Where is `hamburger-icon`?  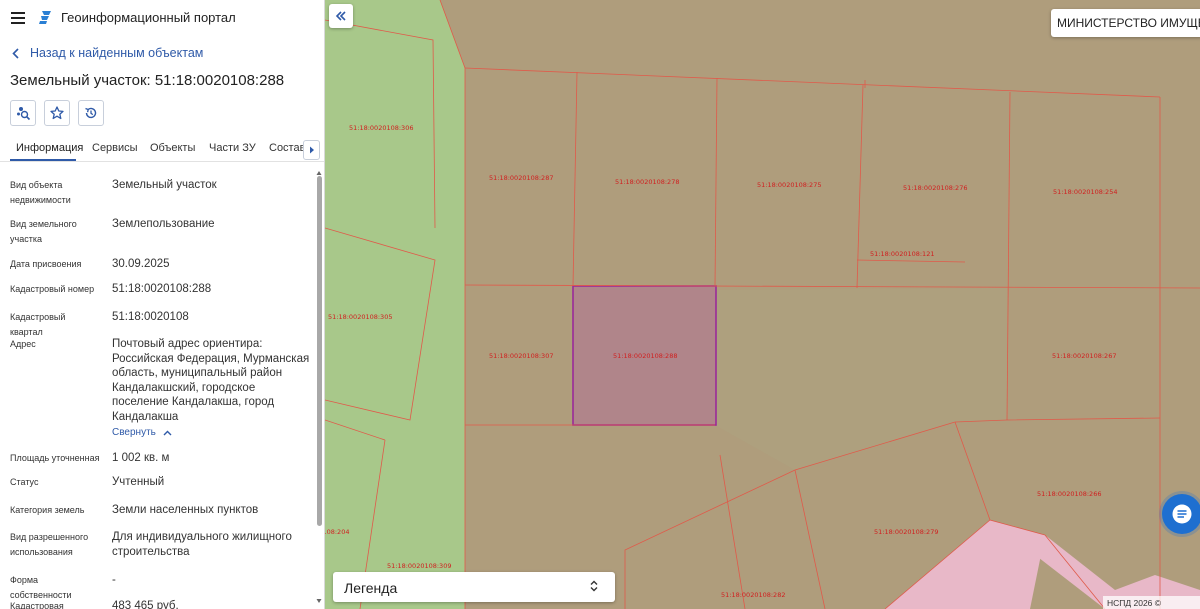 hamburger-icon is located at coordinates (18, 18).